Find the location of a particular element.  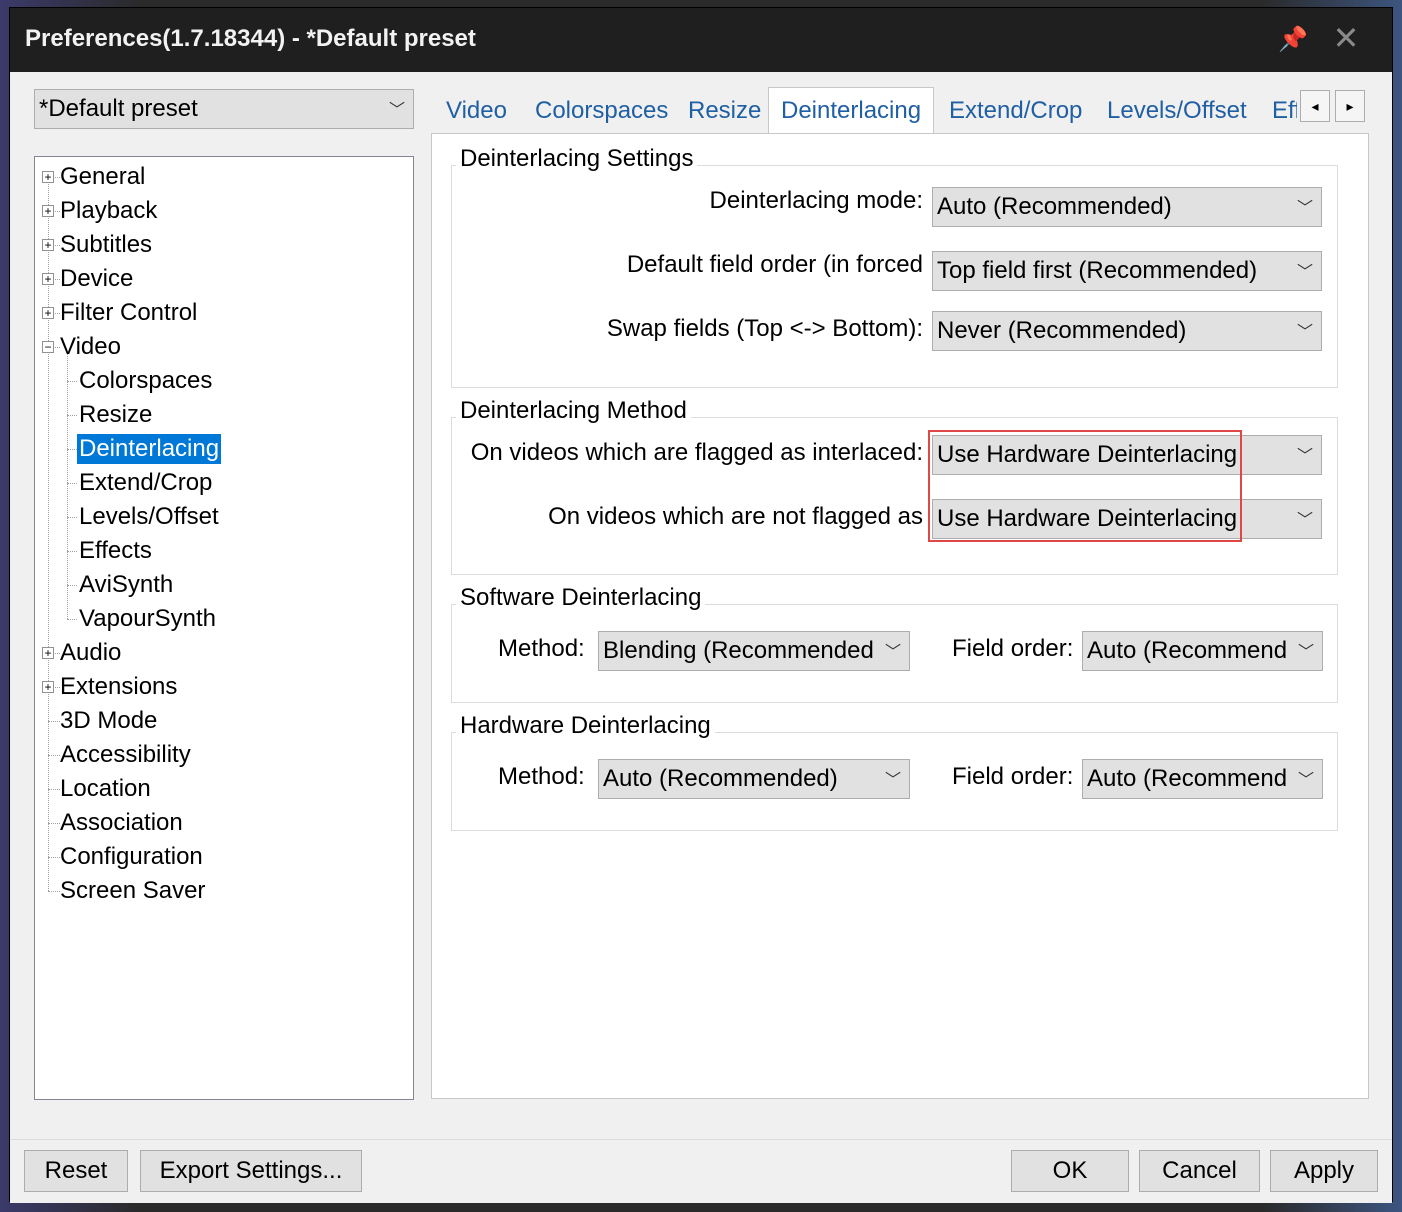

software-field-order-label: Field order: is located at coordinates (1013, 648).